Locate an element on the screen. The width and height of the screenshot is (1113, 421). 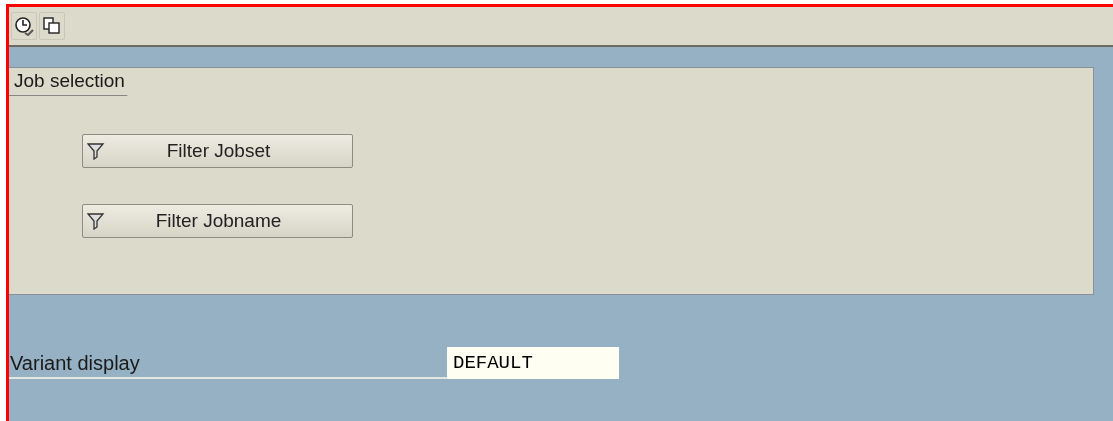
copy-icon is located at coordinates (52, 26).